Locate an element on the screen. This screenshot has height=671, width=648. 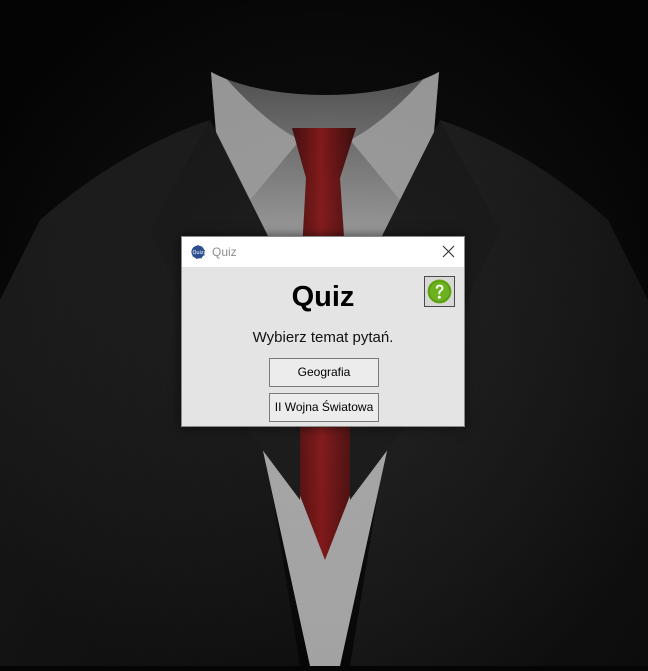
quiz-app-icon: Quiz is located at coordinates (198, 252).